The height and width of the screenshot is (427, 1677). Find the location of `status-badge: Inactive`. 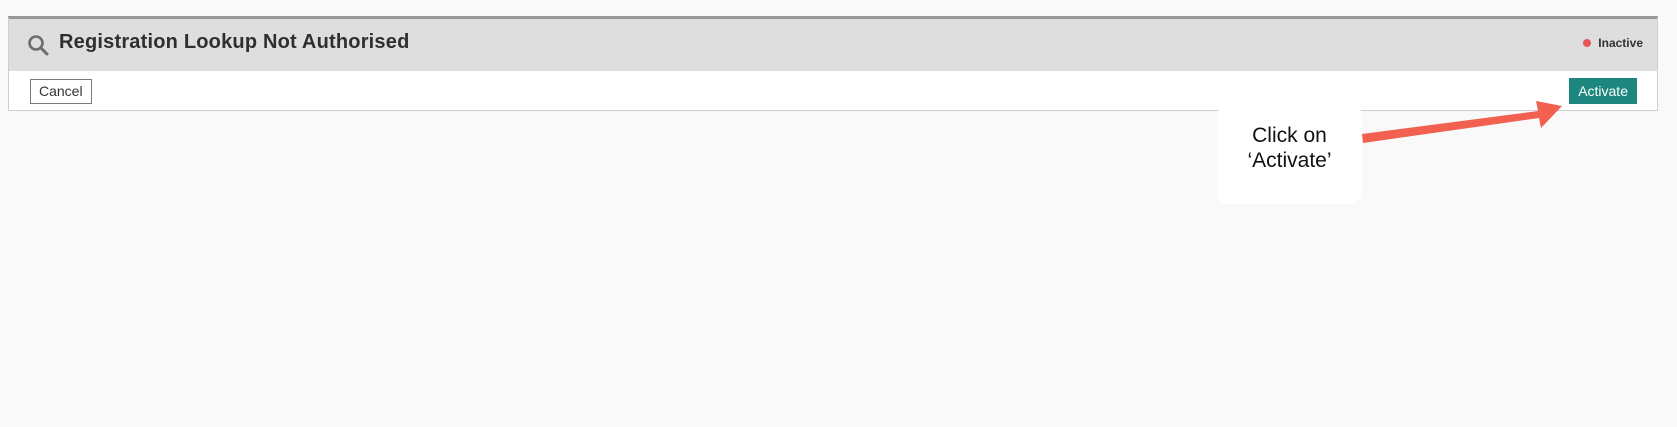

status-badge: Inactive is located at coordinates (1613, 43).